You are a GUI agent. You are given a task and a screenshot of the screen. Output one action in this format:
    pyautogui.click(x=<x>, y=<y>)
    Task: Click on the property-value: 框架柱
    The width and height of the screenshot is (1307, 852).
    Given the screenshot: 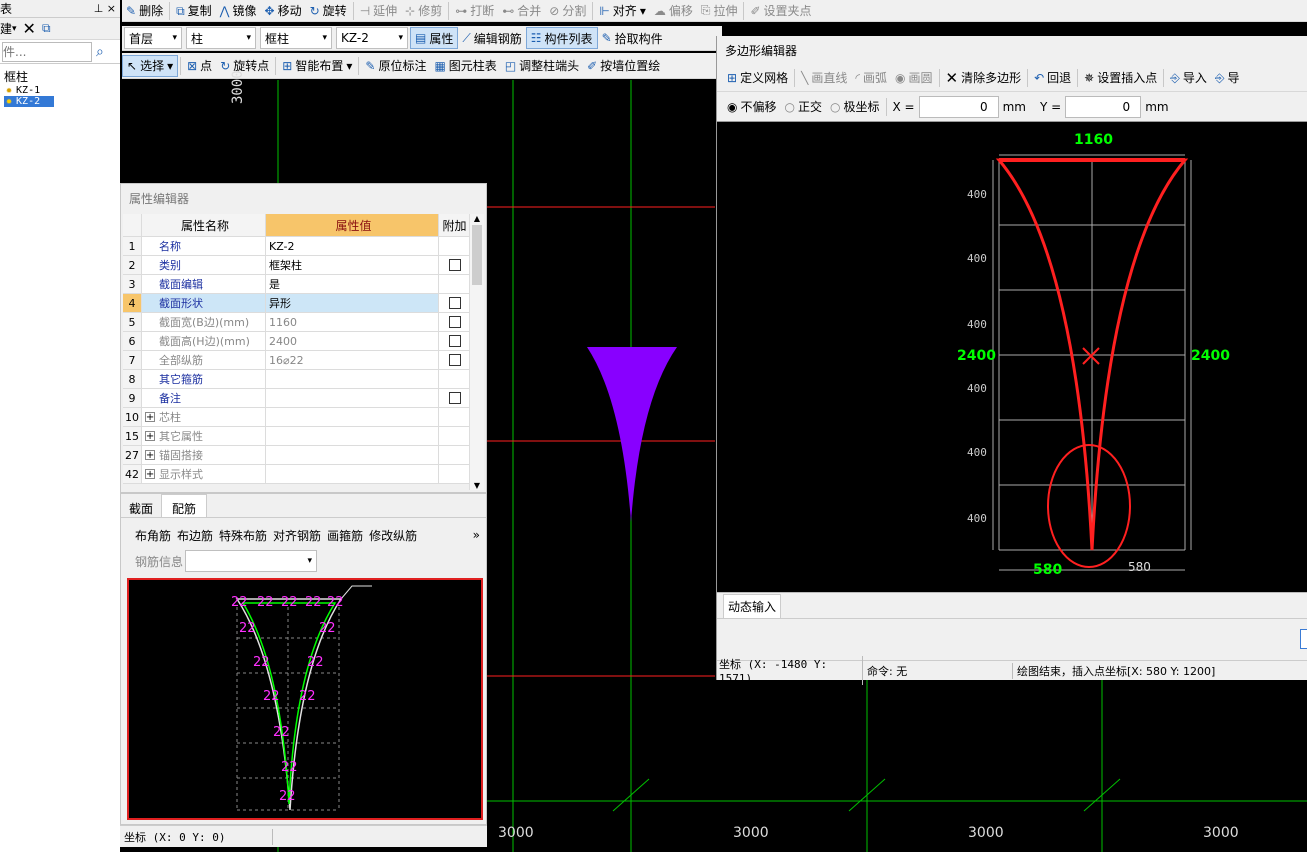 What is the action you would take?
    pyautogui.click(x=352, y=265)
    